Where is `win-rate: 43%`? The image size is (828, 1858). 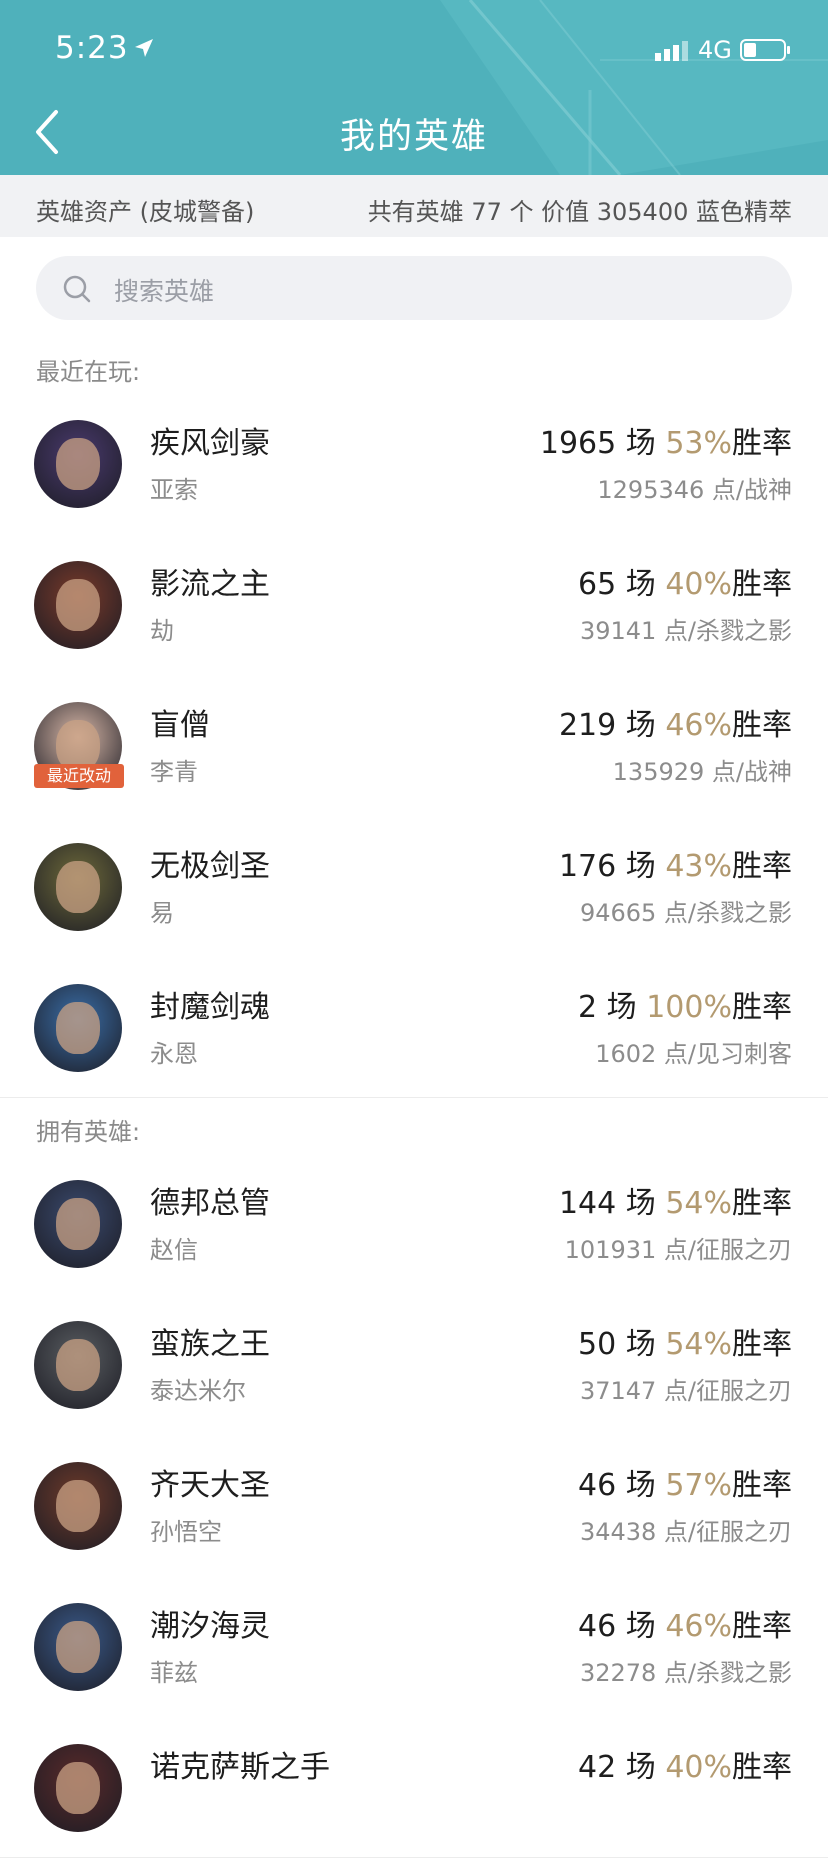
win-rate: 43% is located at coordinates (698, 866).